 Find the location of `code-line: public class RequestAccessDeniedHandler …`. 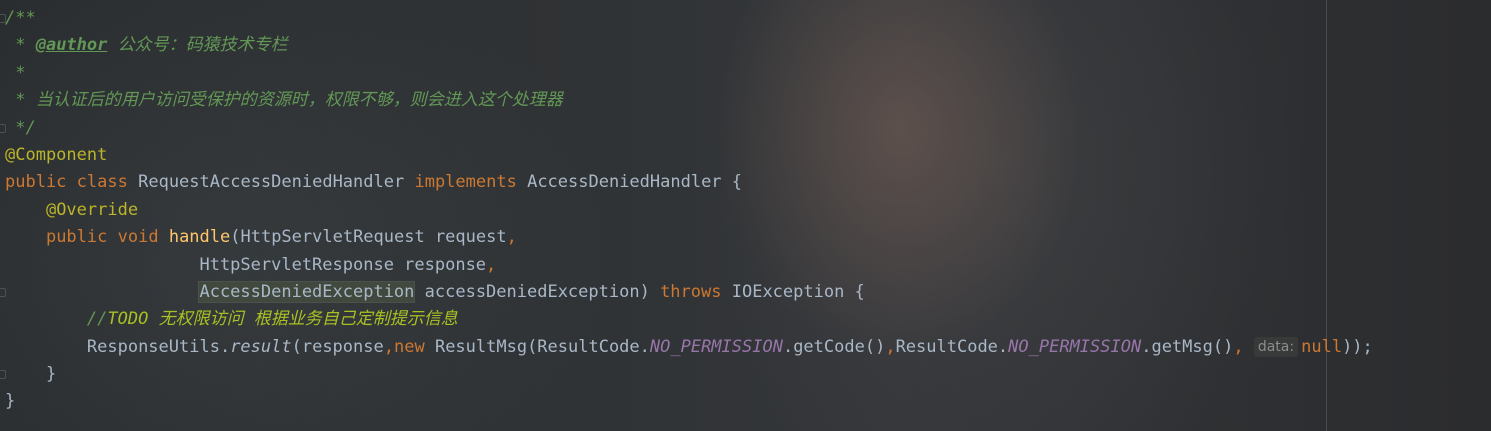

code-line: public class RequestAccessDeniedHandler … is located at coordinates (745, 182).